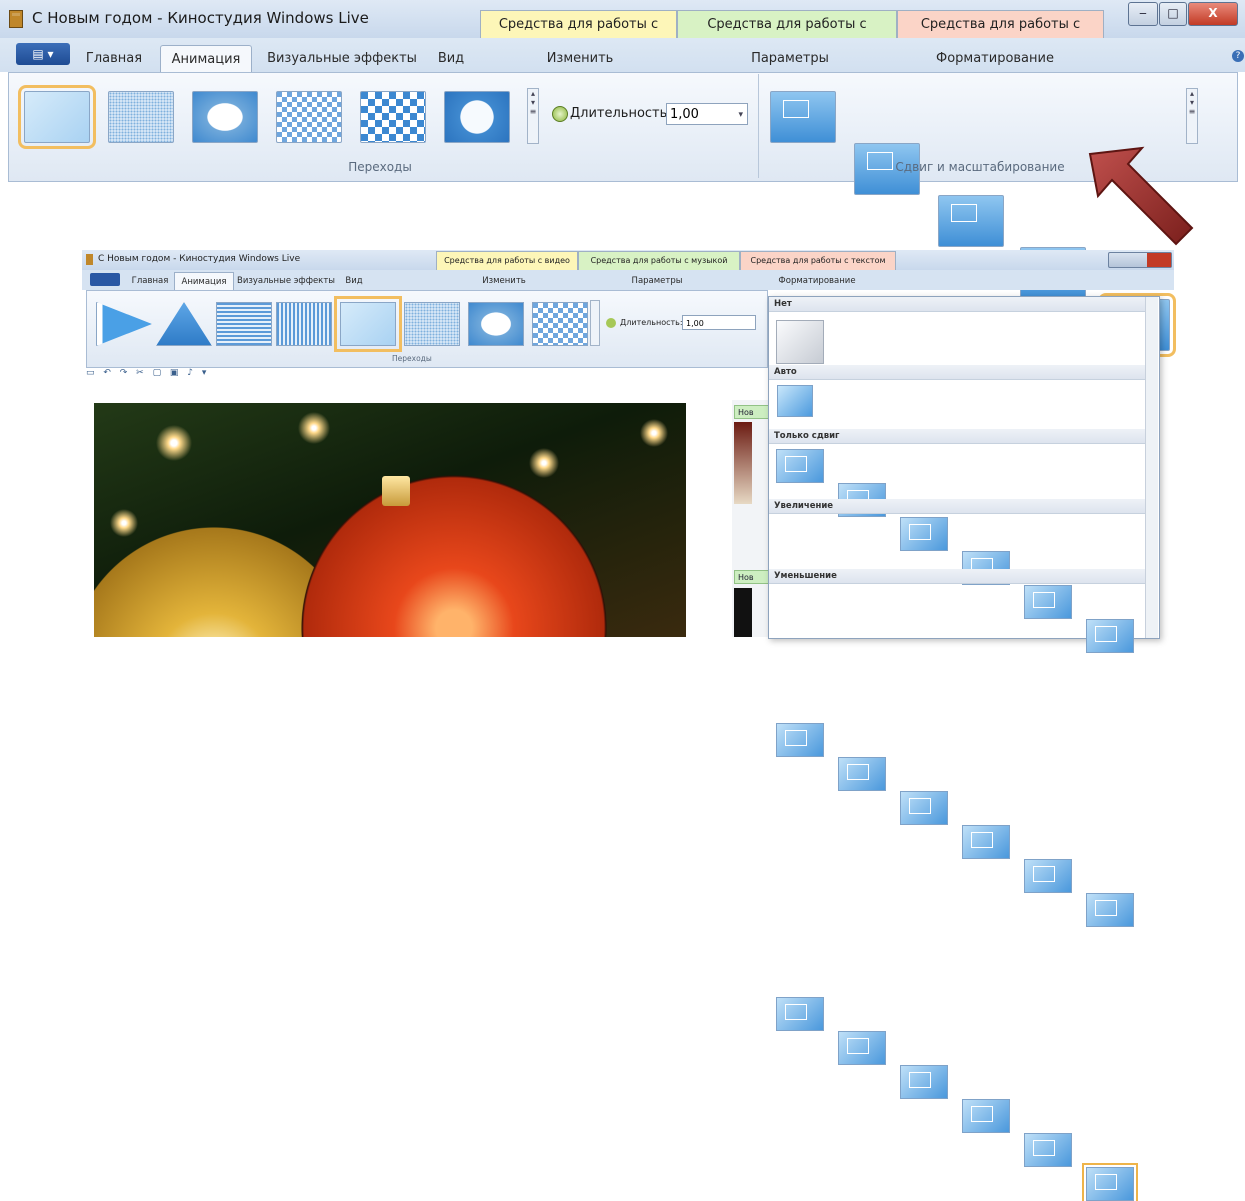 The image size is (1245, 1201). Describe the element at coordinates (396, 491) in the screenshot. I see `ornament-cap` at that location.